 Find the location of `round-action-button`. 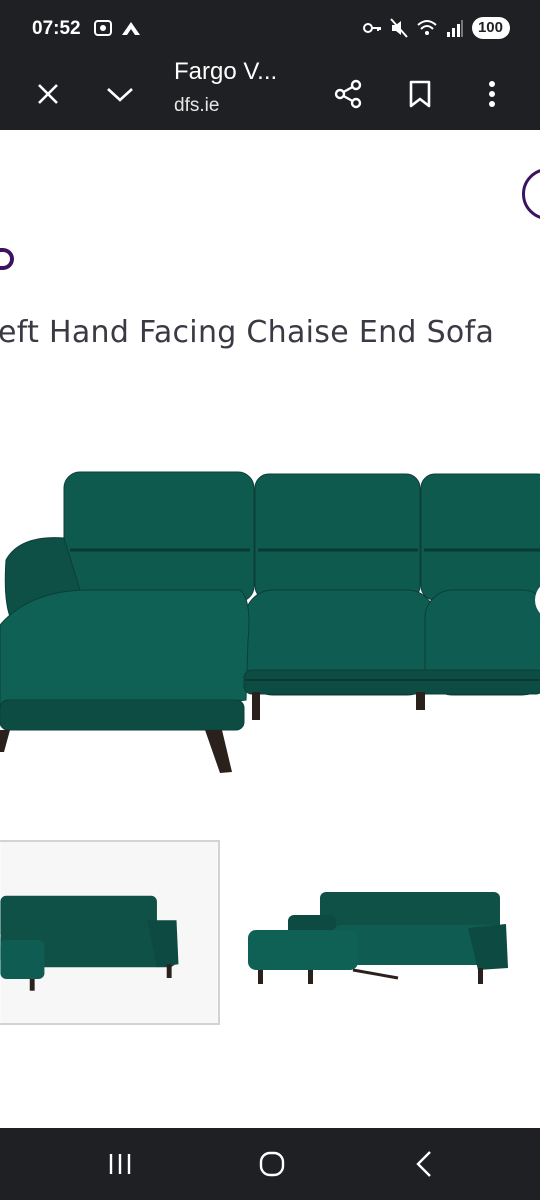

round-action-button is located at coordinates (531, 194).